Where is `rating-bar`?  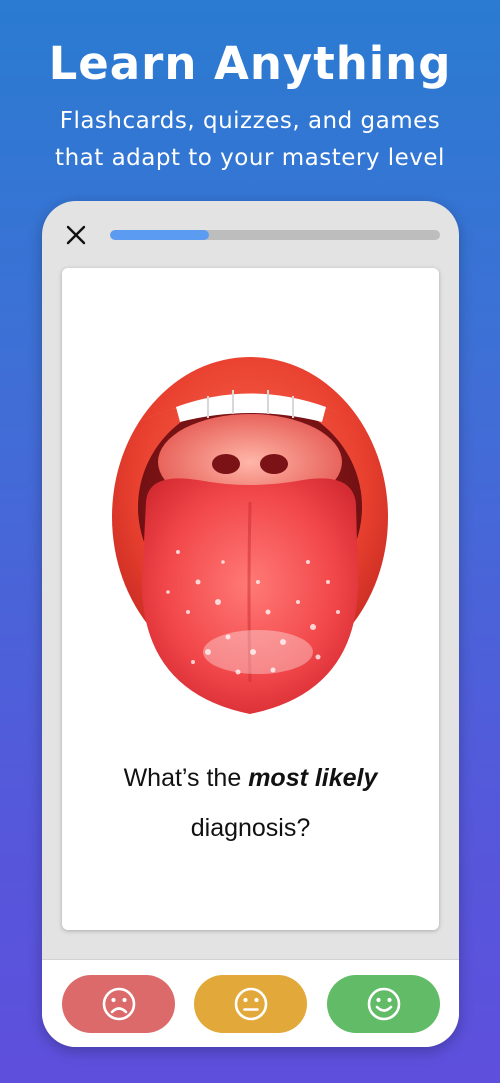
rating-bar is located at coordinates (250, 1003).